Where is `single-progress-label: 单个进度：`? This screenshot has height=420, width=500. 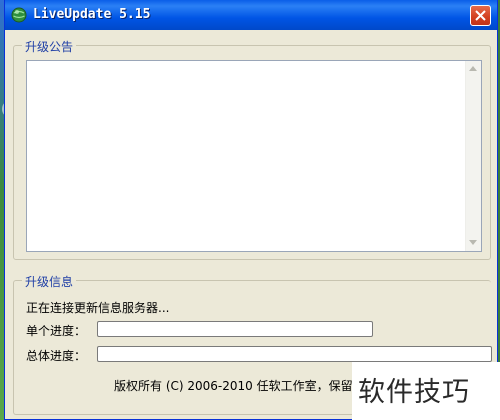 single-progress-label: 单个进度： is located at coordinates (56, 331).